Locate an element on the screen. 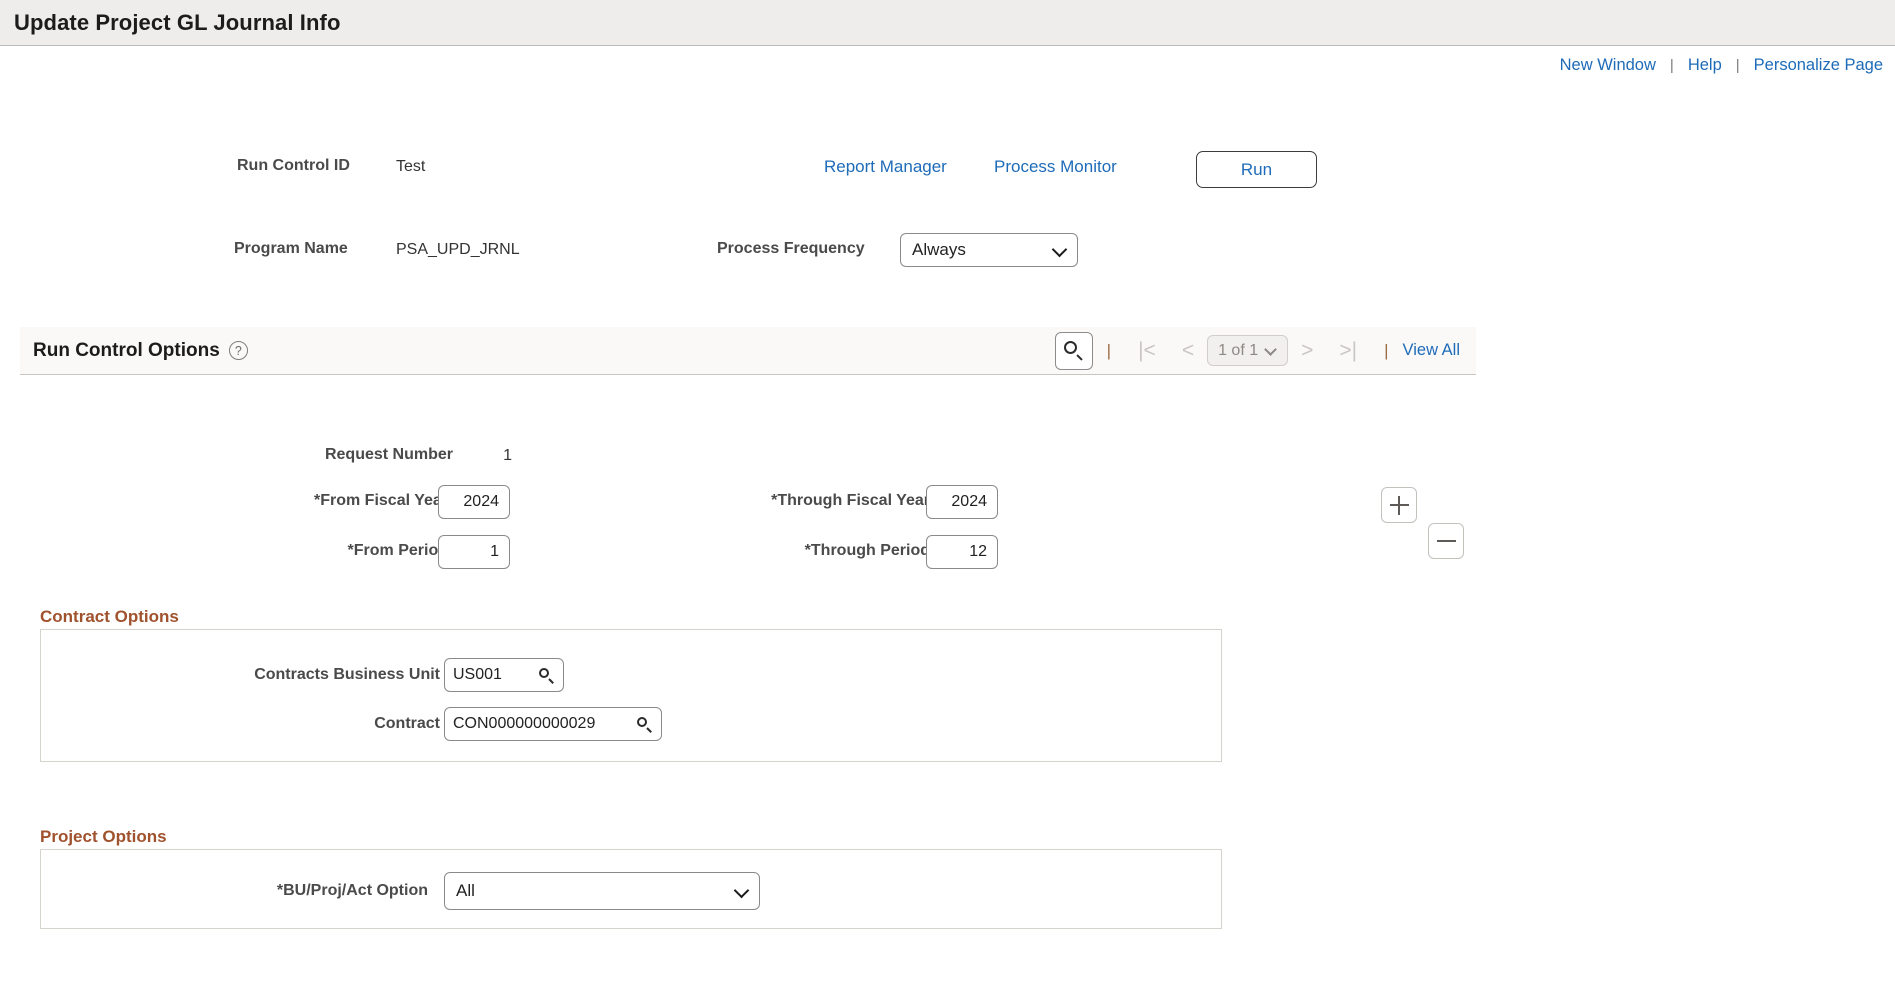  contract-label: Contract is located at coordinates (407, 723).